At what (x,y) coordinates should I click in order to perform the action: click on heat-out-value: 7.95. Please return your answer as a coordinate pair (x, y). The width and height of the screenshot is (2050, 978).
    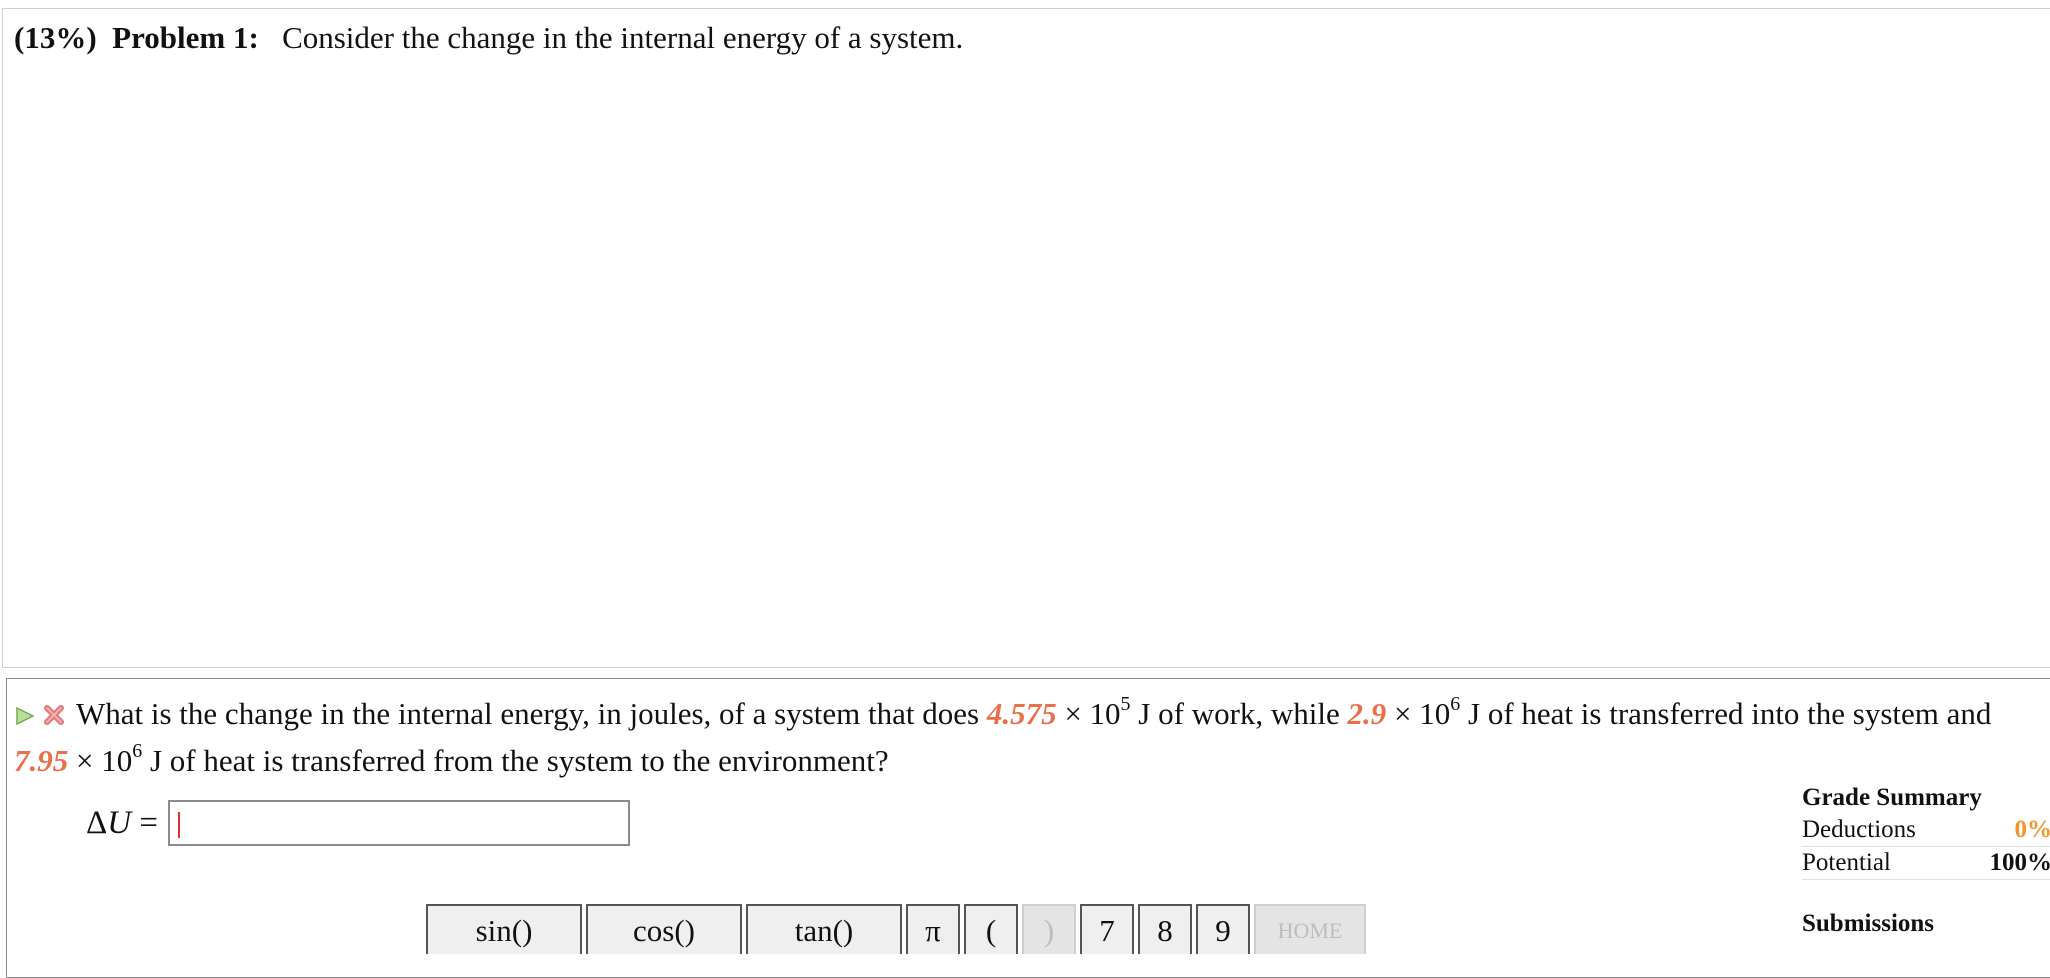
    Looking at the image, I should click on (41, 760).